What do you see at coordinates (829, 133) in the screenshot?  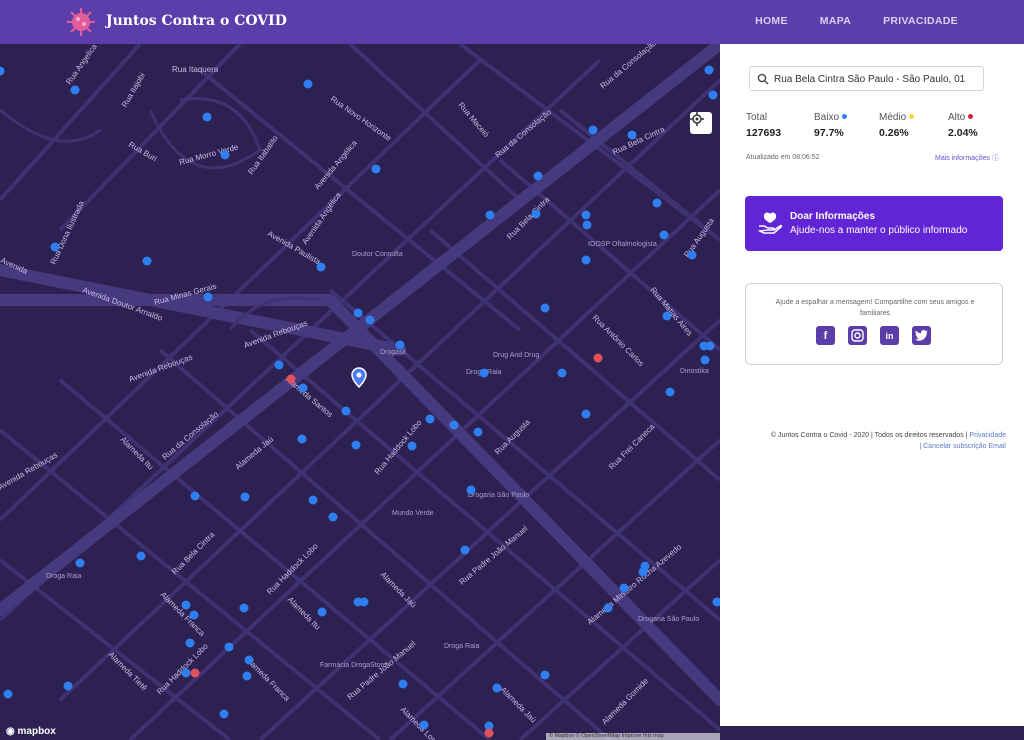 I see `stat-baixo-value: 97.7%` at bounding box center [829, 133].